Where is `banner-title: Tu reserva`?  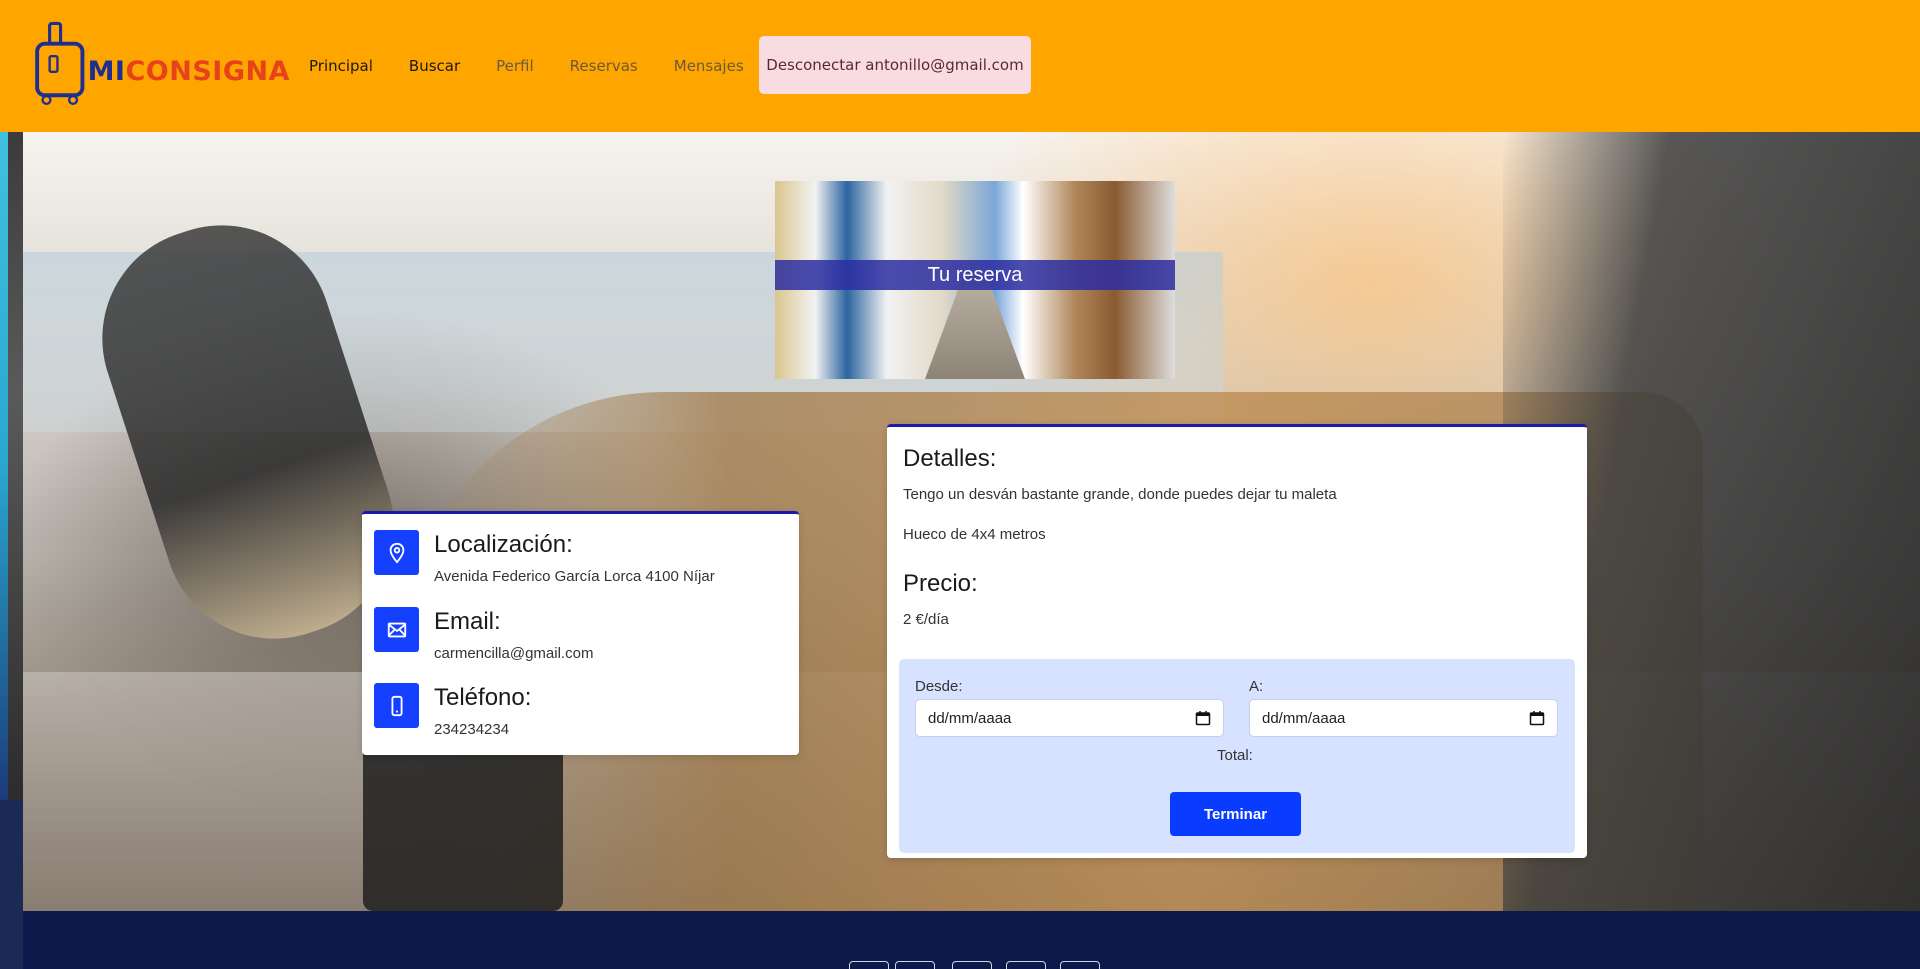 banner-title: Tu reserva is located at coordinates (975, 275).